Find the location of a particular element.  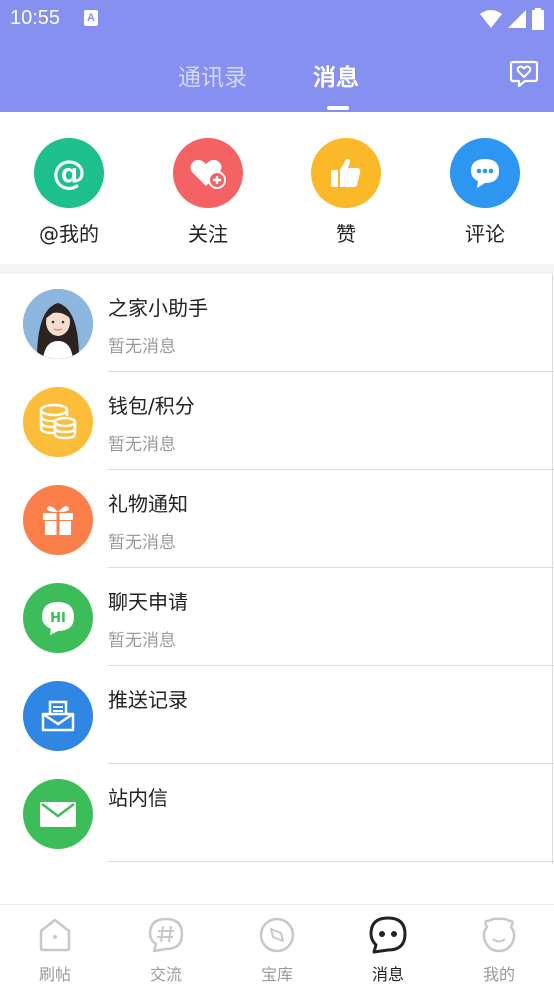

battery-icon is located at coordinates (538, 19).